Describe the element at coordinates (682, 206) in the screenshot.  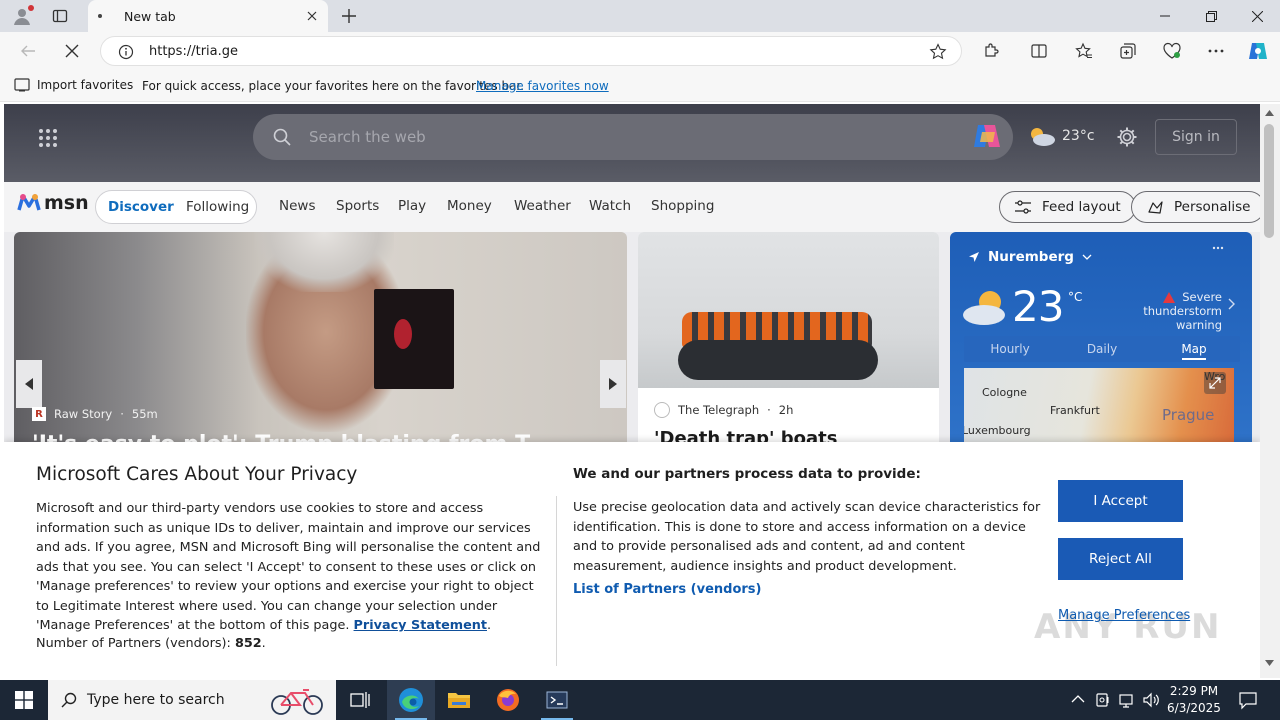
I see `nav-shopping: Shopping` at that location.